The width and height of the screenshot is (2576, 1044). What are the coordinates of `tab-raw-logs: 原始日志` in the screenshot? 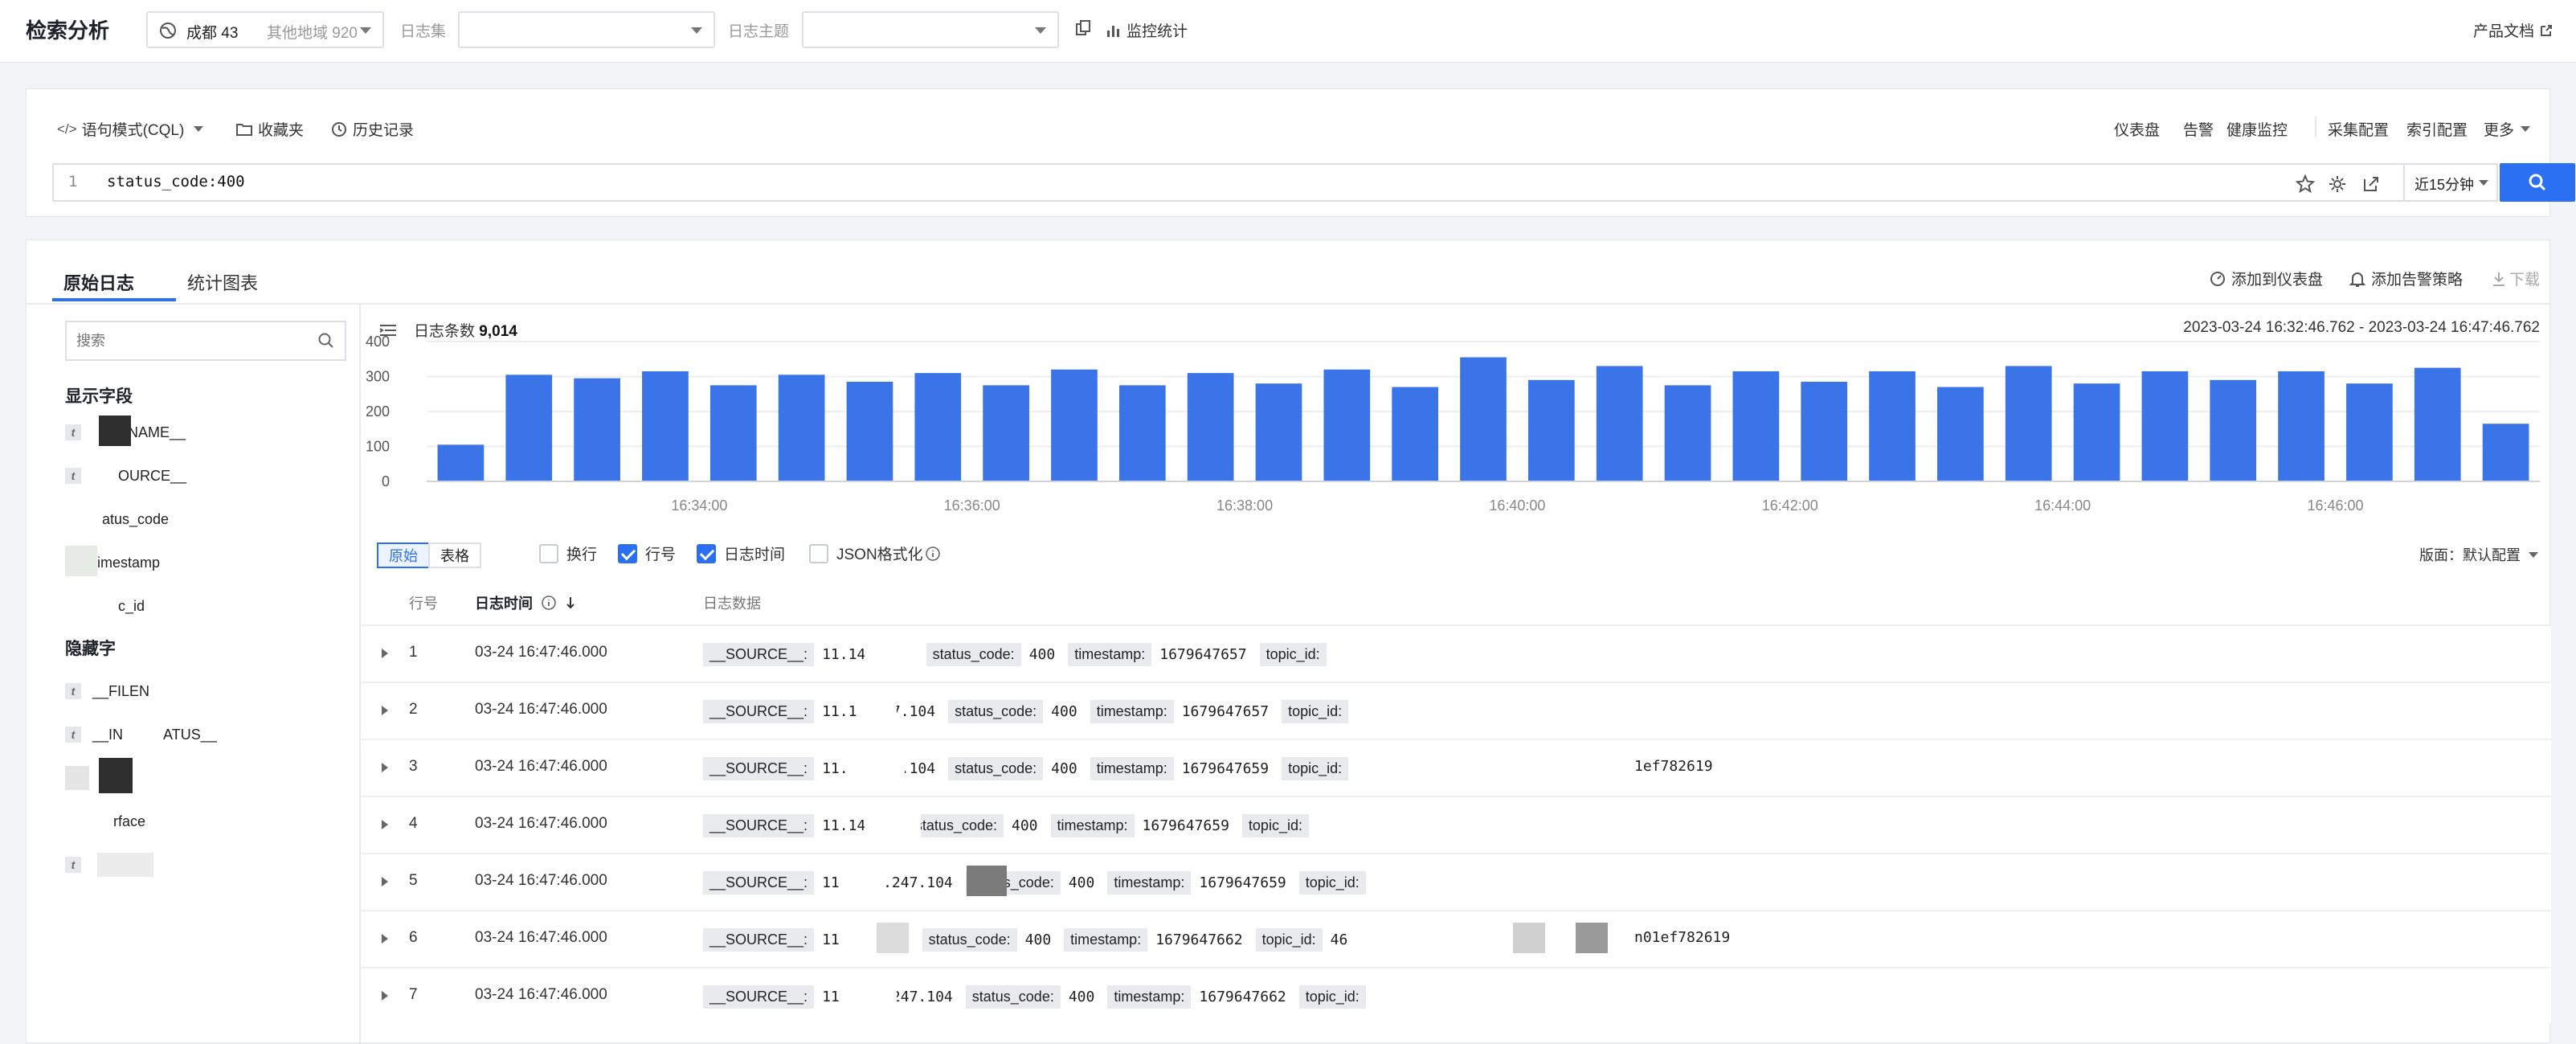 It's located at (98, 282).